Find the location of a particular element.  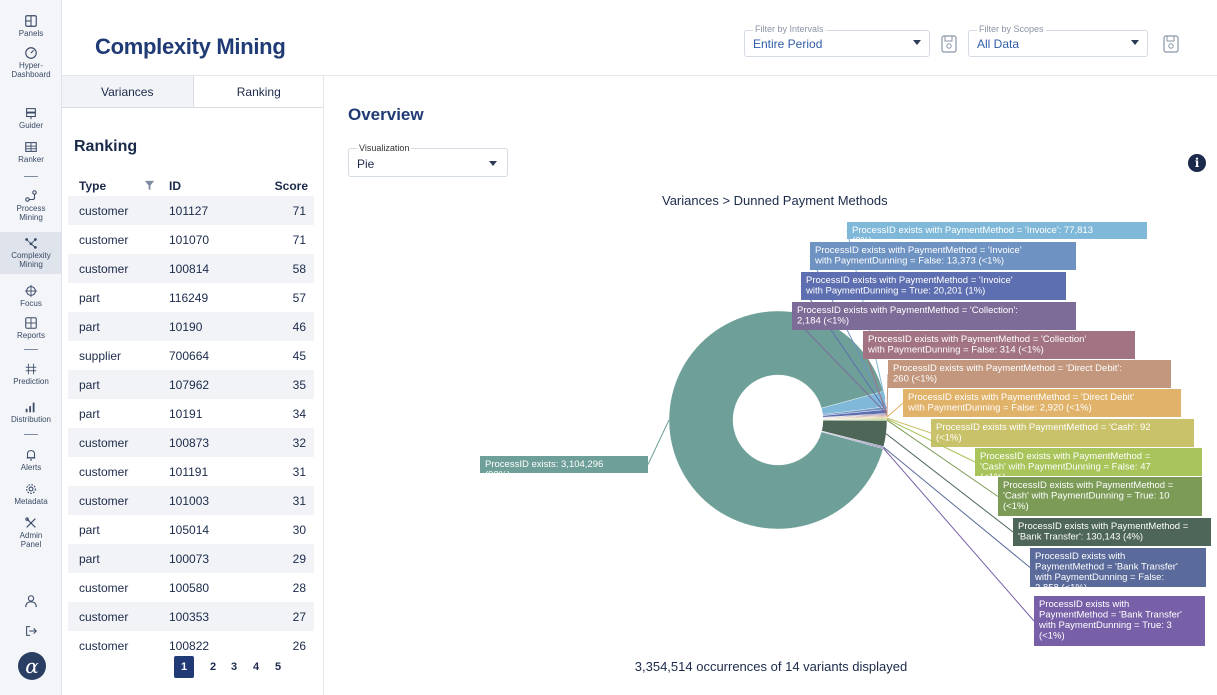

table-row: customer 100353 27 is located at coordinates (191, 616).